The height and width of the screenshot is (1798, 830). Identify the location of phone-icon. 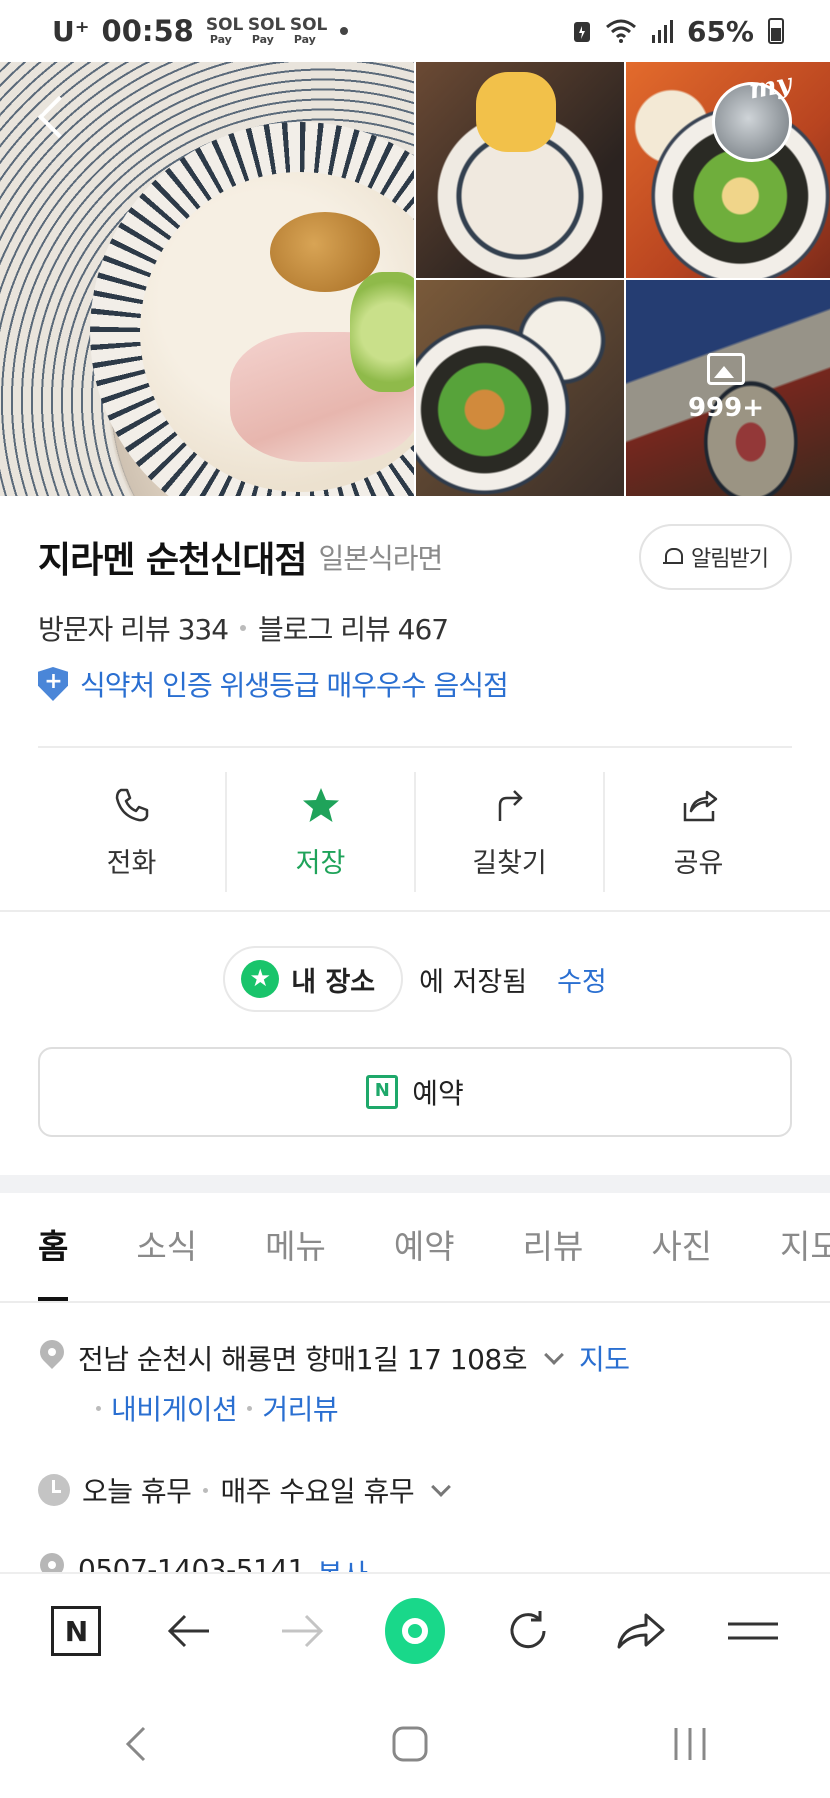
(131, 804).